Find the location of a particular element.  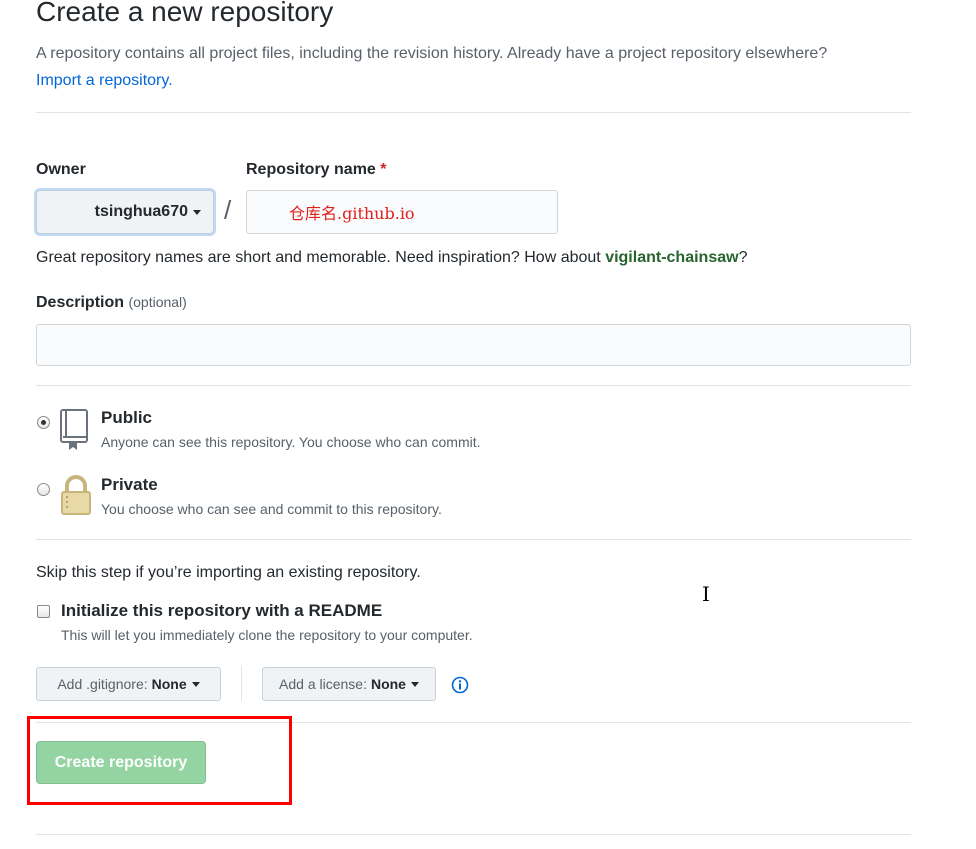

license-value: None is located at coordinates (388, 684).